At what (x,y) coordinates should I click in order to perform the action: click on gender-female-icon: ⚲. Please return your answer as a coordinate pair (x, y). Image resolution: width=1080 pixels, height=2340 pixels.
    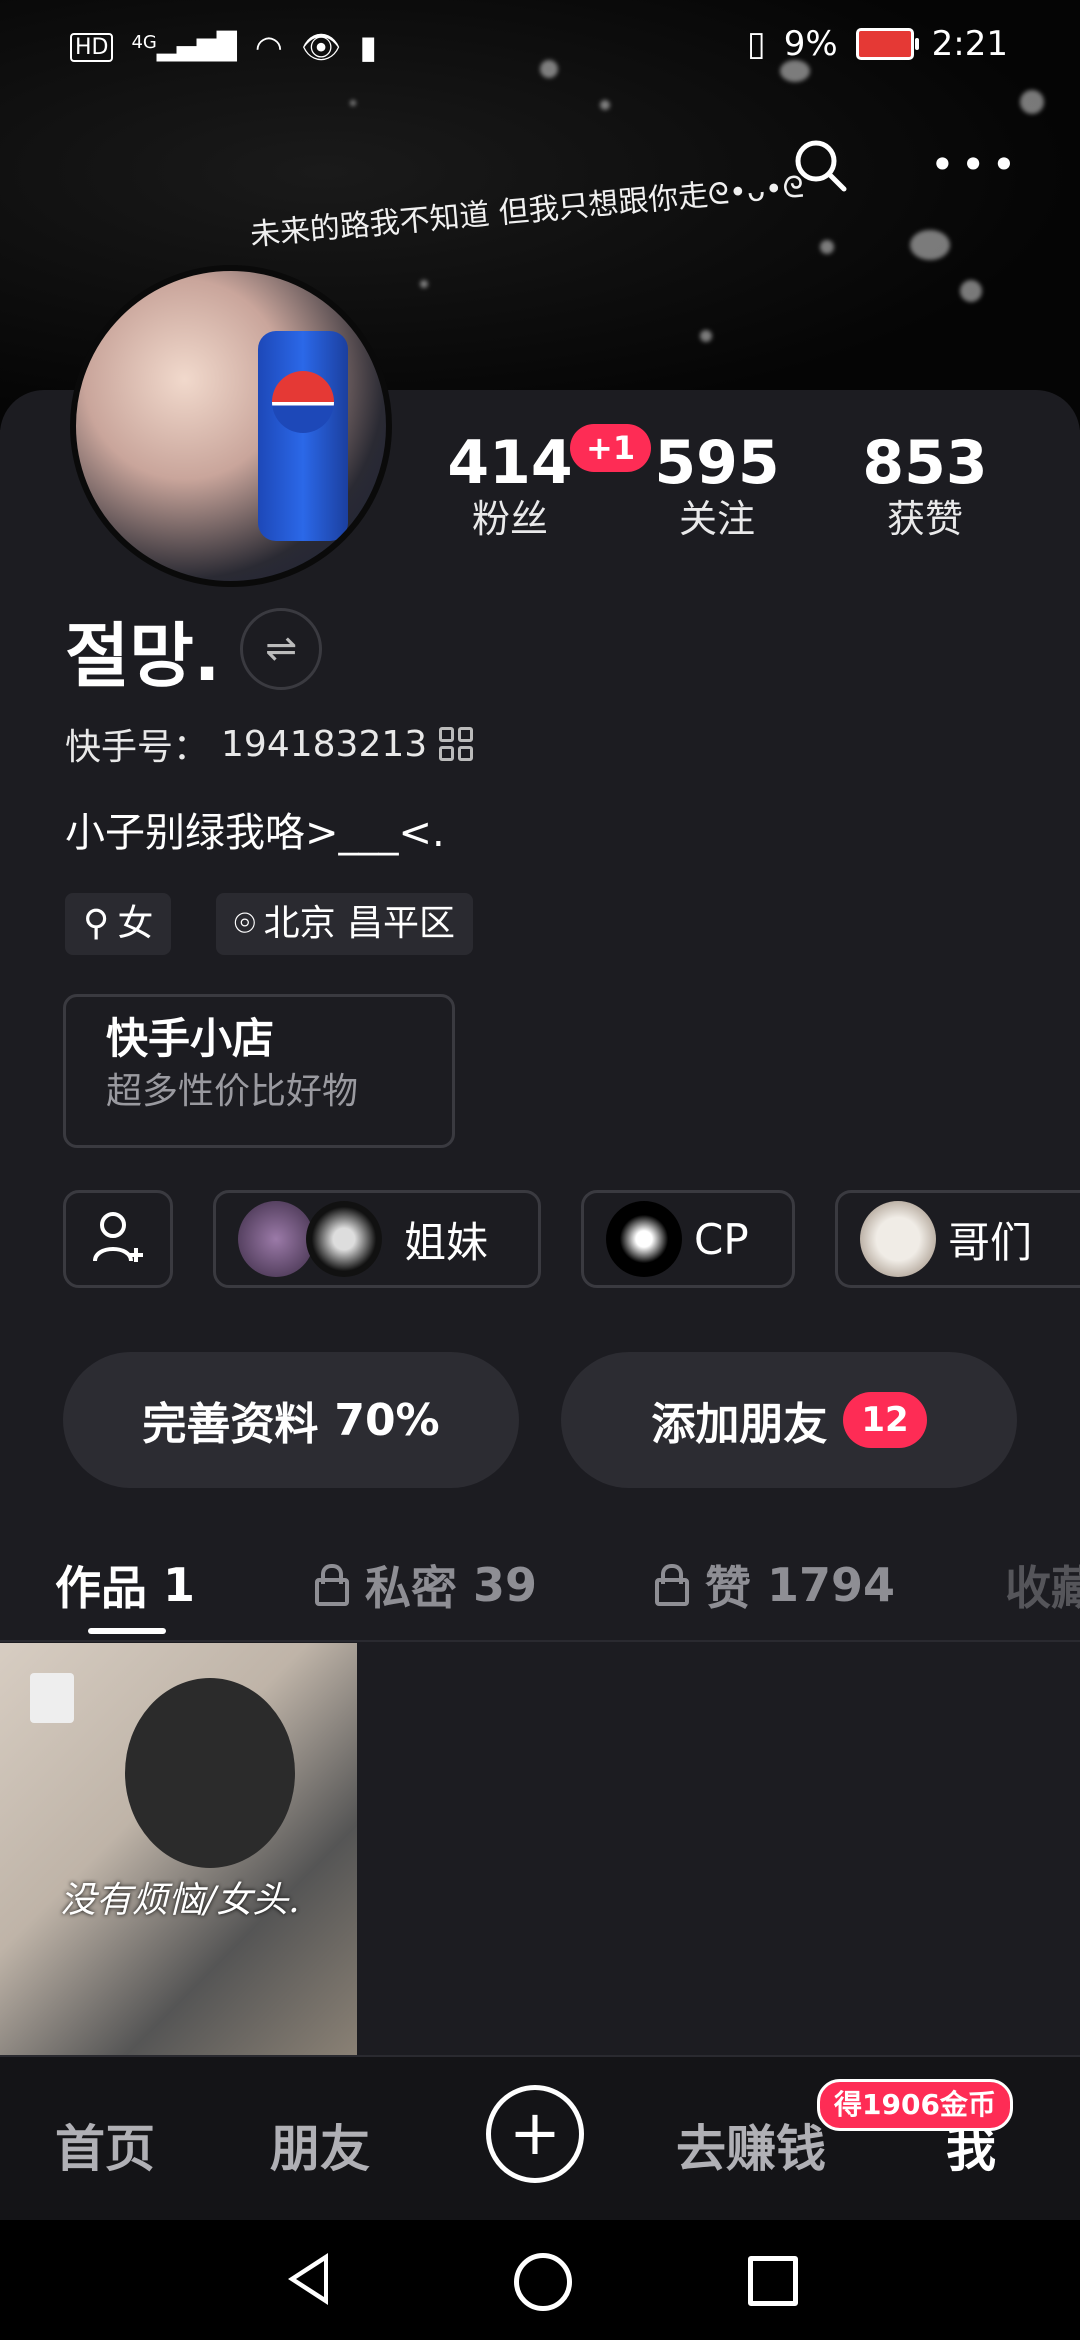
    Looking at the image, I should click on (96, 923).